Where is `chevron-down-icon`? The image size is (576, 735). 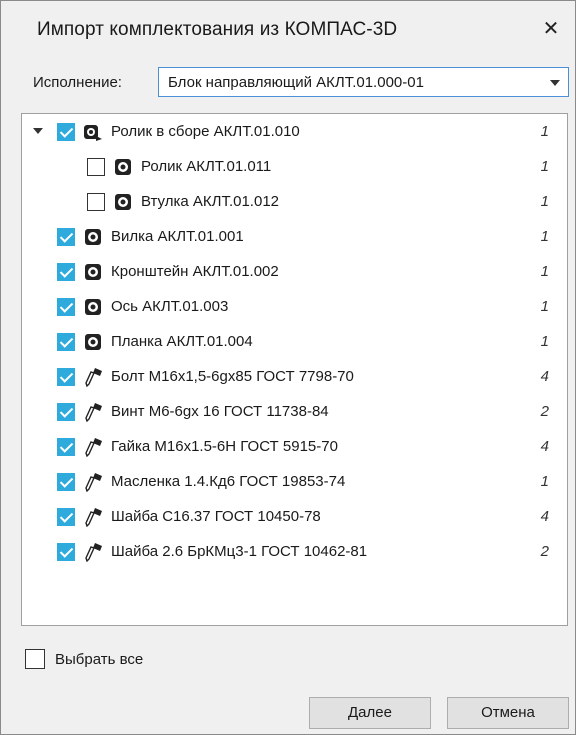 chevron-down-icon is located at coordinates (555, 83).